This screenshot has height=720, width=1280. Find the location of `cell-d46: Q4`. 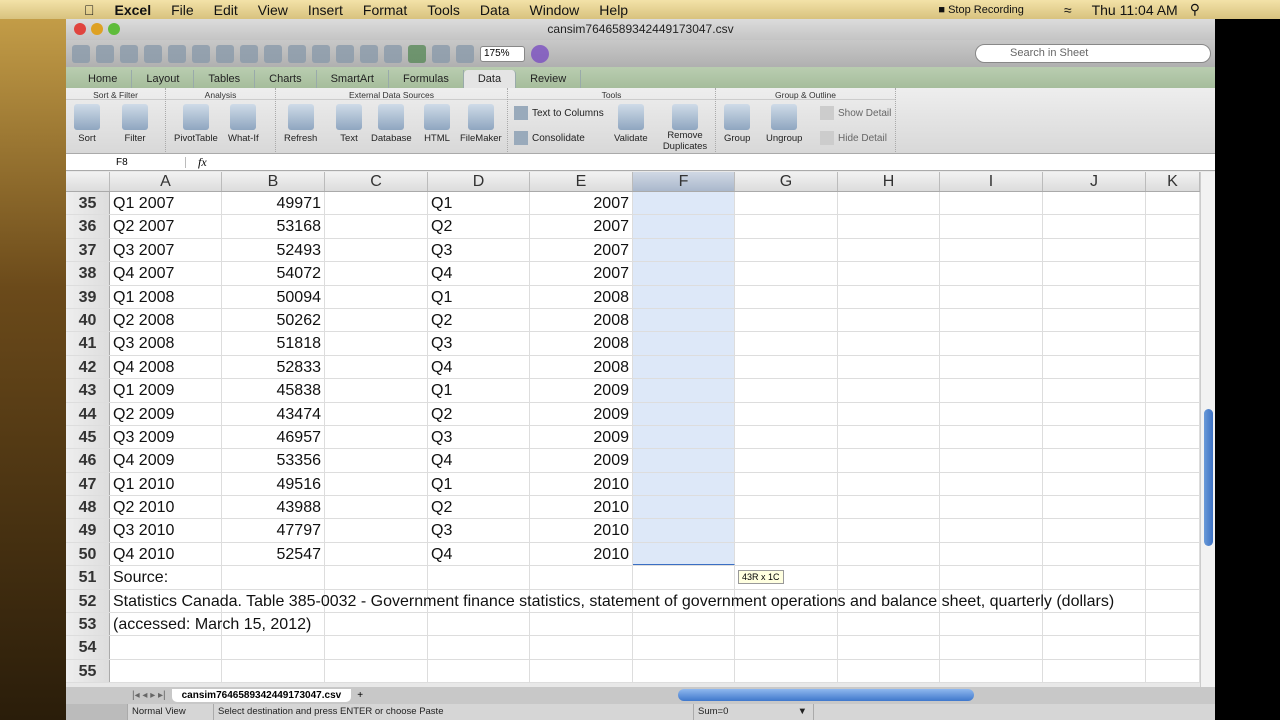

cell-d46: Q4 is located at coordinates (479, 460).